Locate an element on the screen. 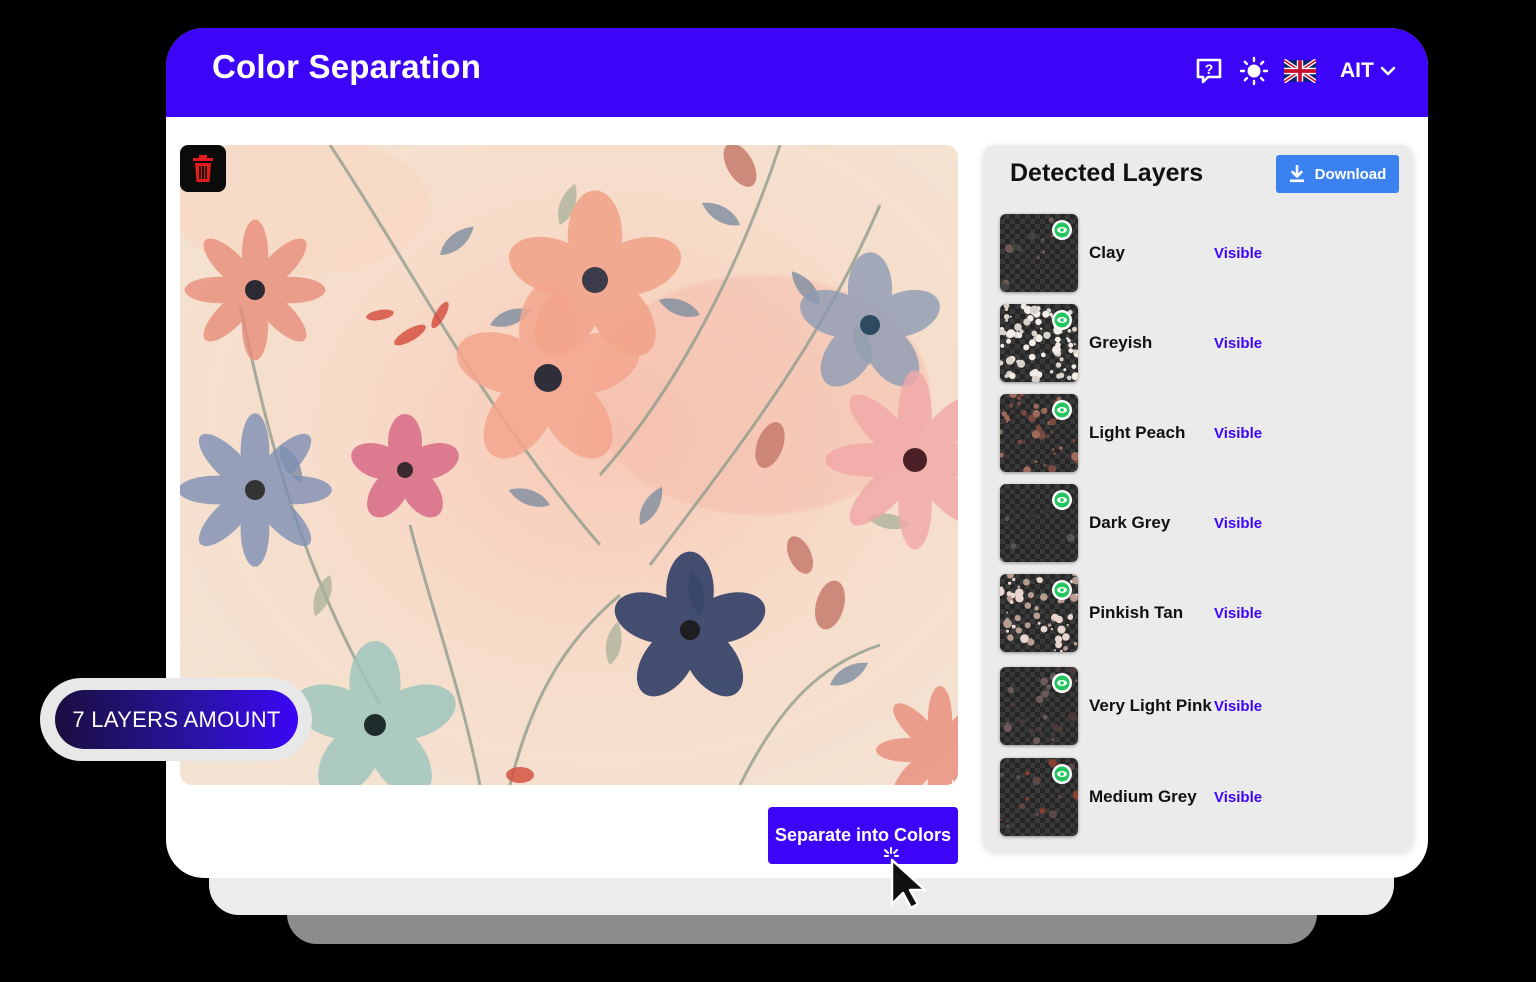 The width and height of the screenshot is (1536, 982). download-icon is located at coordinates (1296, 174).